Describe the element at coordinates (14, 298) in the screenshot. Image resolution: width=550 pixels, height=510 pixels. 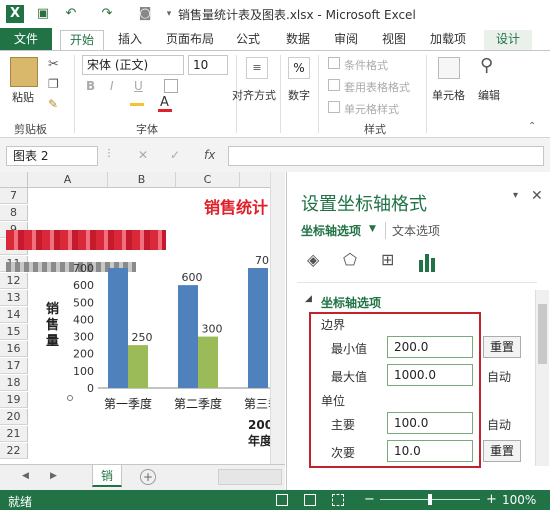
I see `row-header: 13` at that location.